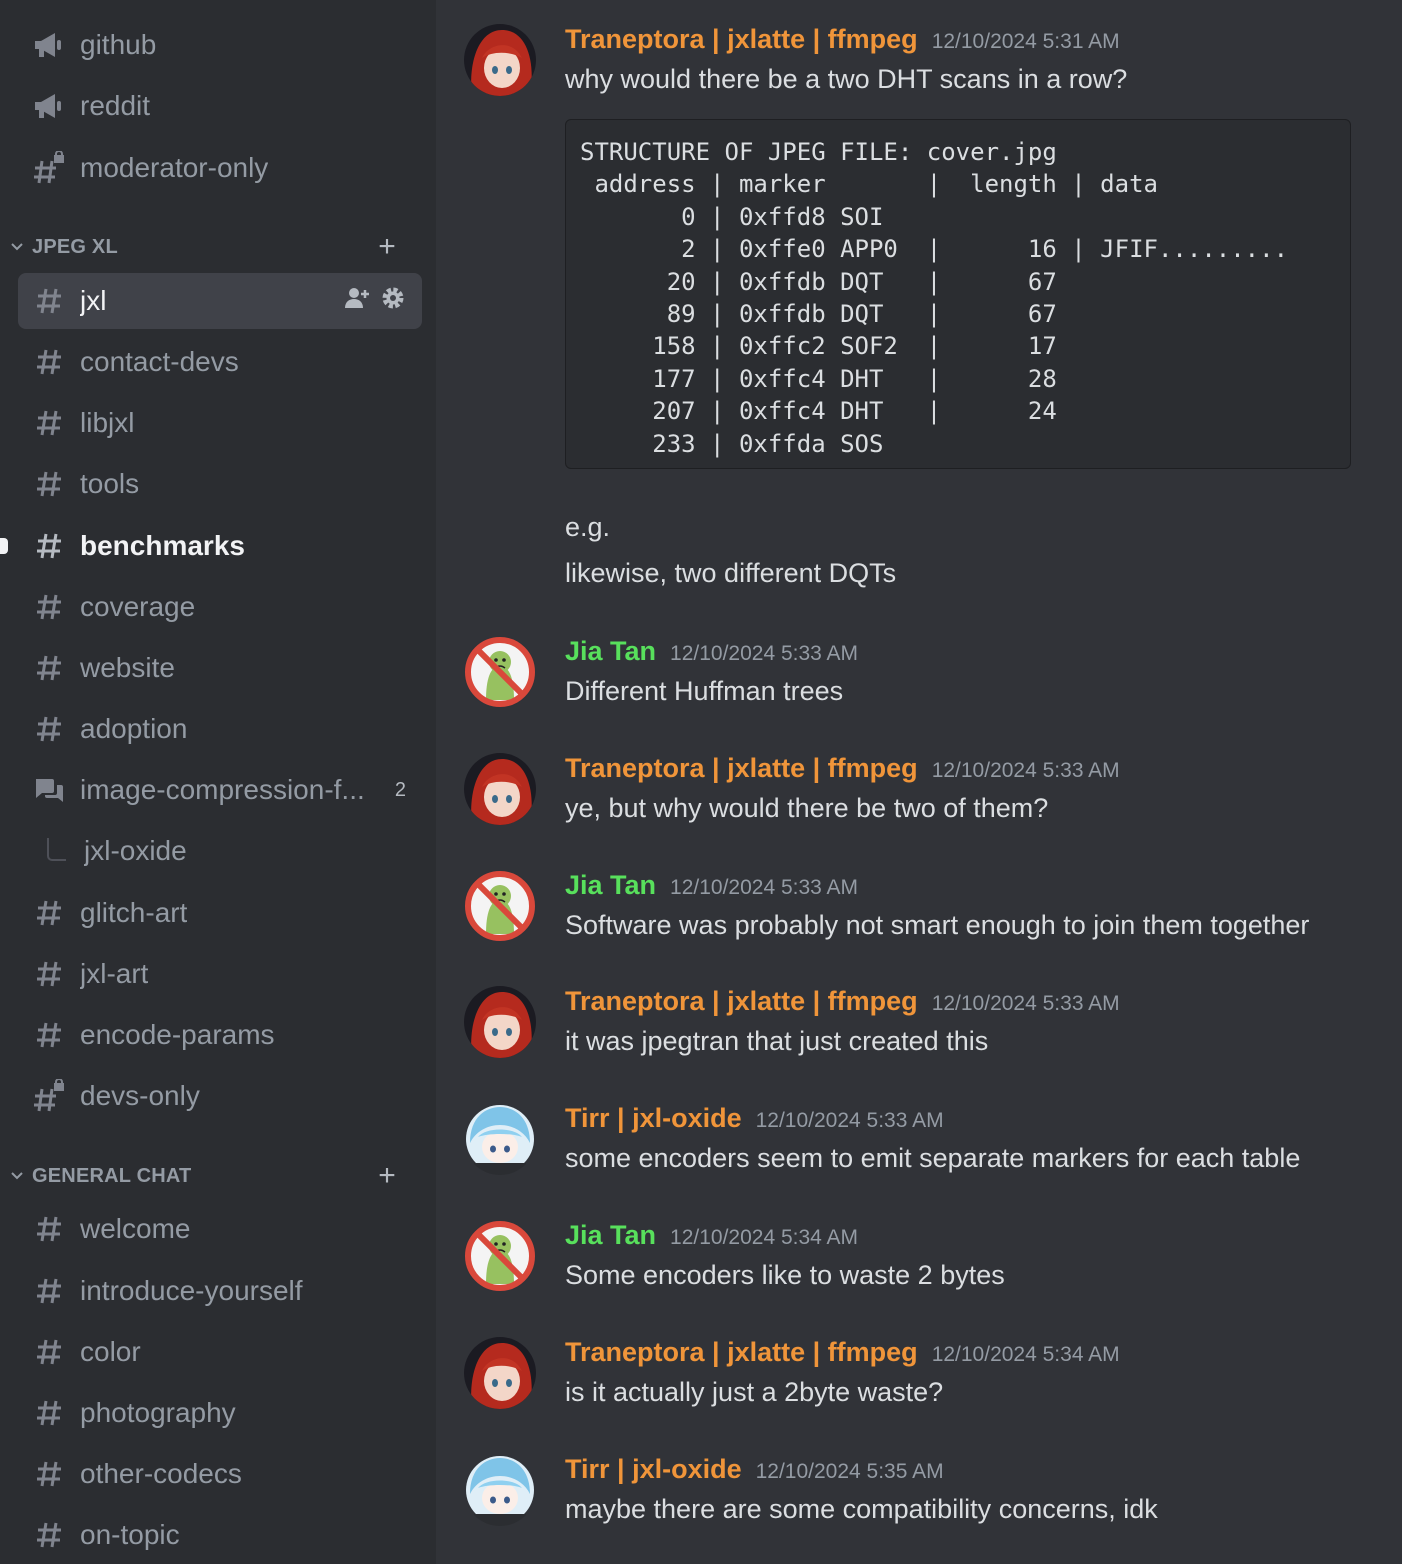 The height and width of the screenshot is (1564, 1402). I want to click on message-text: ye, but why would there be two of them?, so click(807, 808).